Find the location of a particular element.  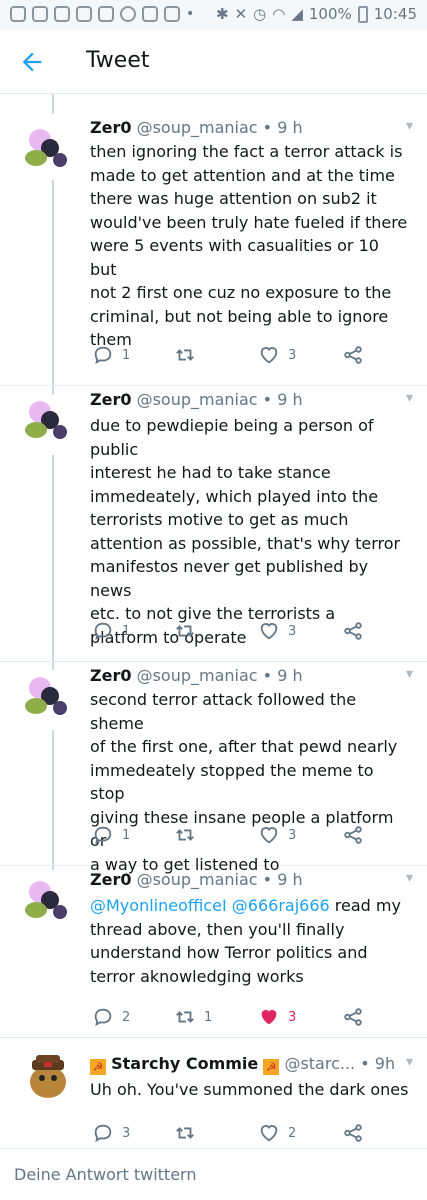

more-dots-icon: • is located at coordinates (190, 14).